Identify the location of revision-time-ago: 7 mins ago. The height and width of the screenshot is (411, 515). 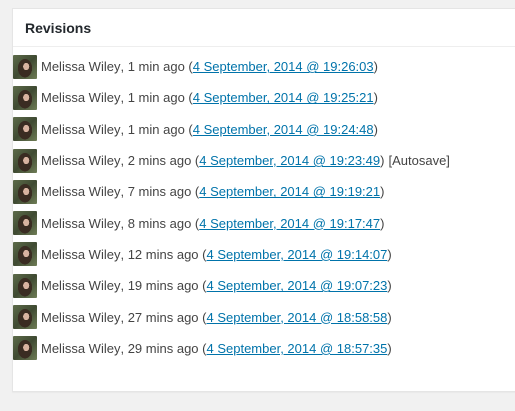
(159, 192).